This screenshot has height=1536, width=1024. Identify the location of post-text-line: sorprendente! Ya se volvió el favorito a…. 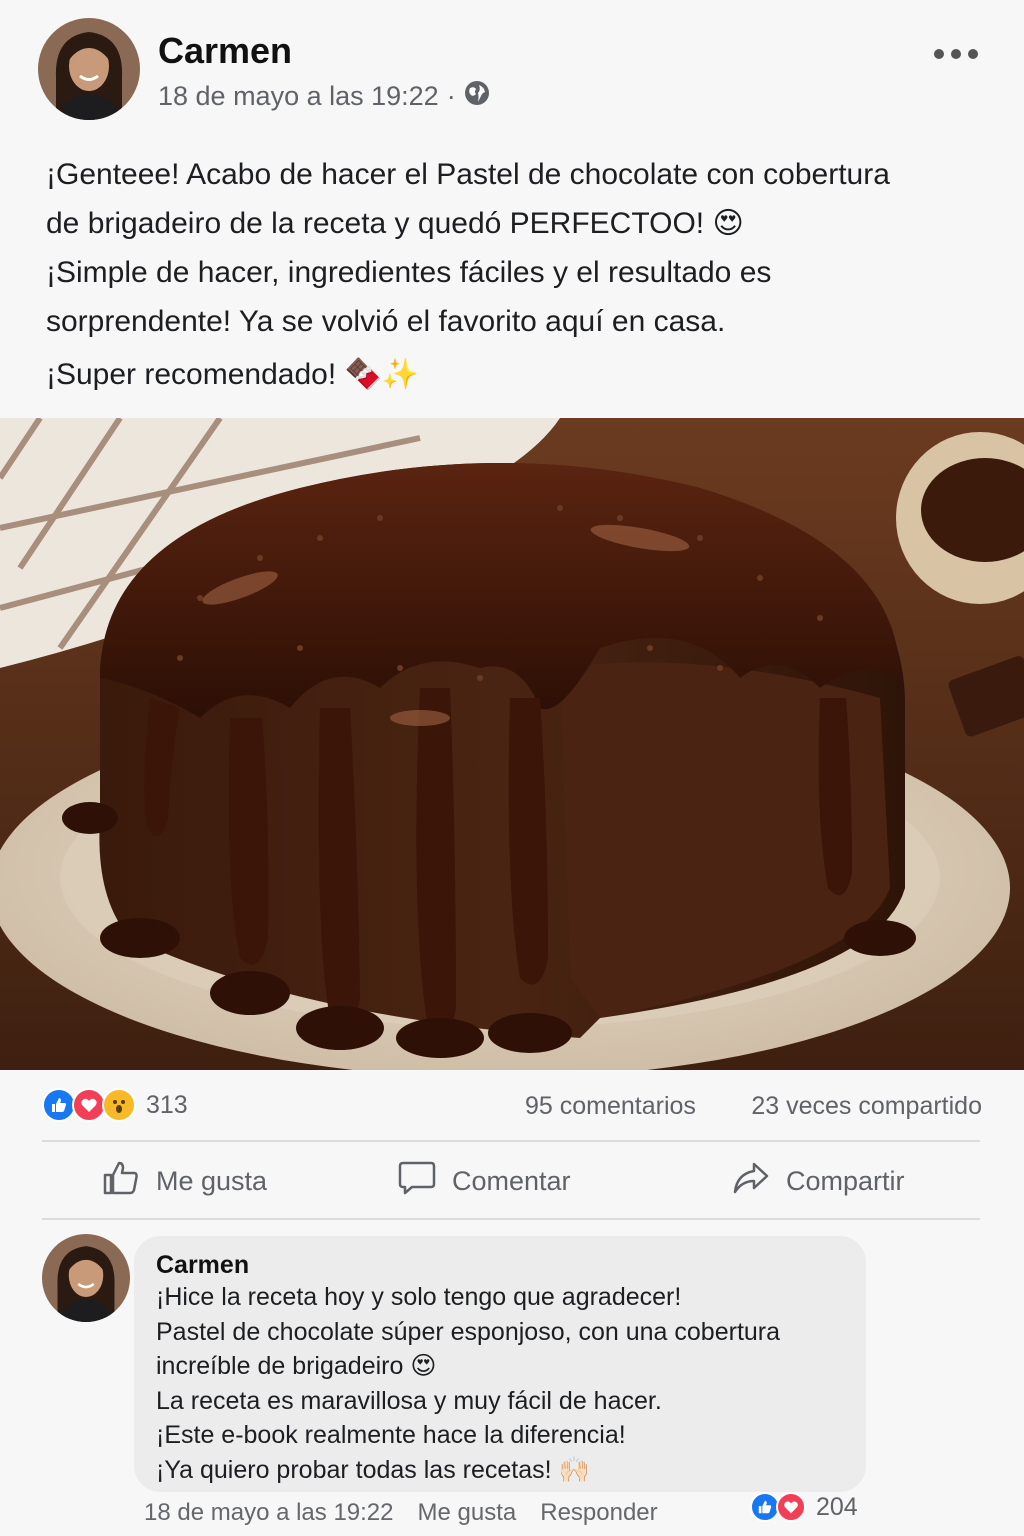
(386, 321).